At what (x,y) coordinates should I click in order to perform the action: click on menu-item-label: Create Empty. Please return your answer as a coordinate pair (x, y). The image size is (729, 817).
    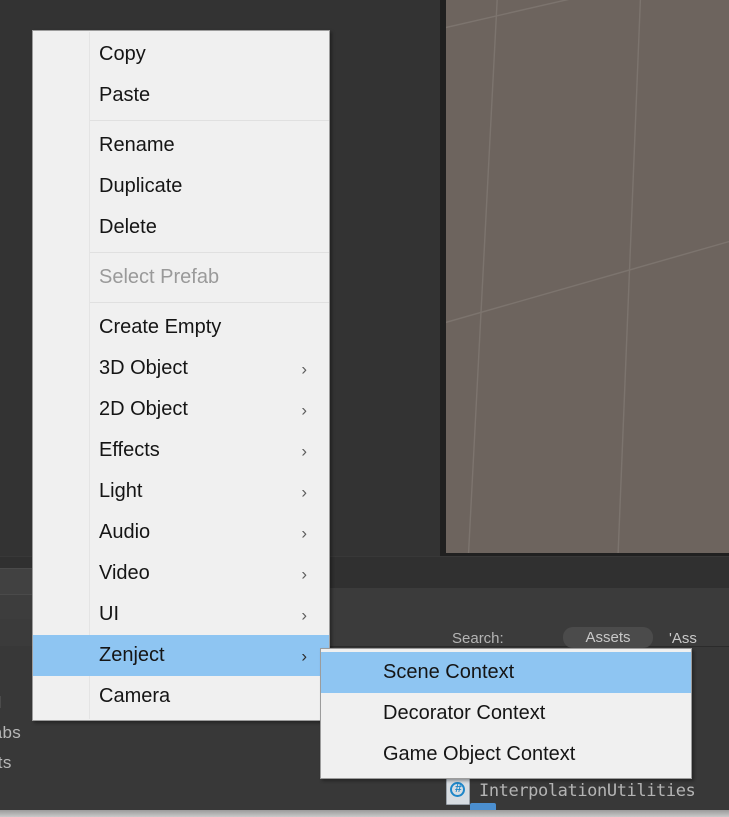
    Looking at the image, I should click on (160, 327).